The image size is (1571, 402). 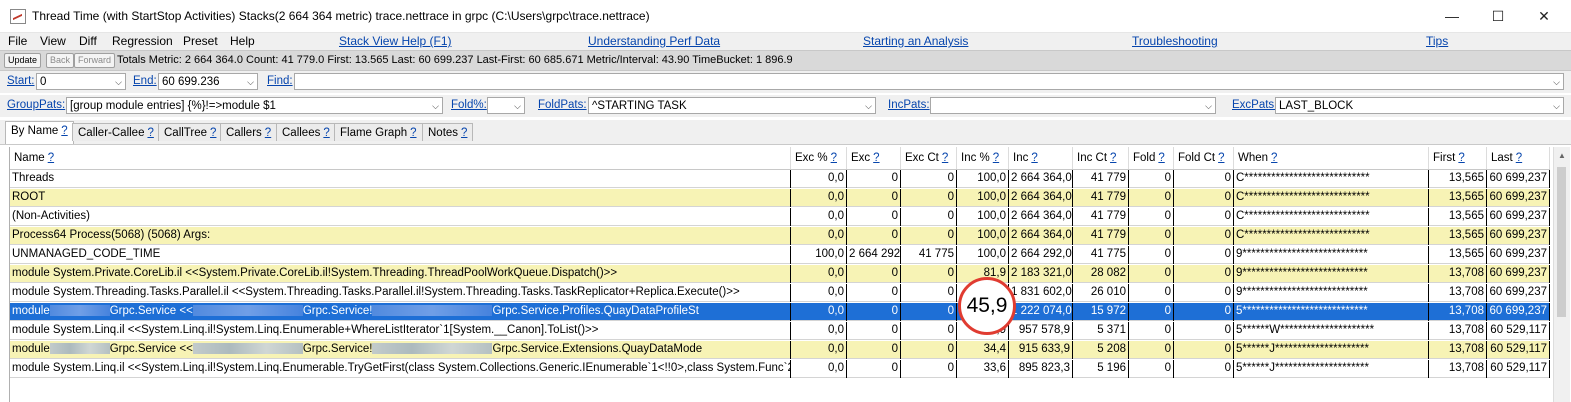 What do you see at coordinates (1175, 41) in the screenshot?
I see `link-troubleshooting: Troubleshooting` at bounding box center [1175, 41].